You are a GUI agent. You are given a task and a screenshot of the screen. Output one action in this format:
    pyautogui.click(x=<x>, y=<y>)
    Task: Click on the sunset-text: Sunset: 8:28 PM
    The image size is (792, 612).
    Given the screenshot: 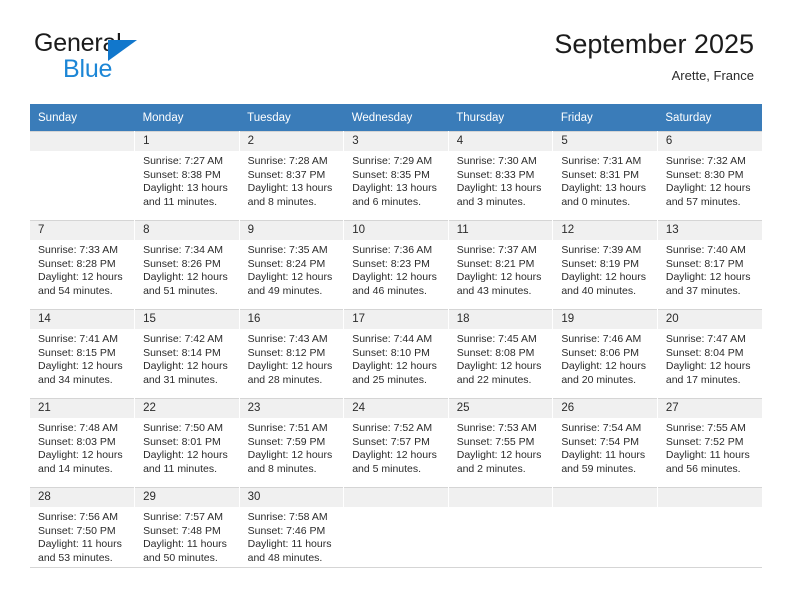 What is the action you would take?
    pyautogui.click(x=77, y=263)
    